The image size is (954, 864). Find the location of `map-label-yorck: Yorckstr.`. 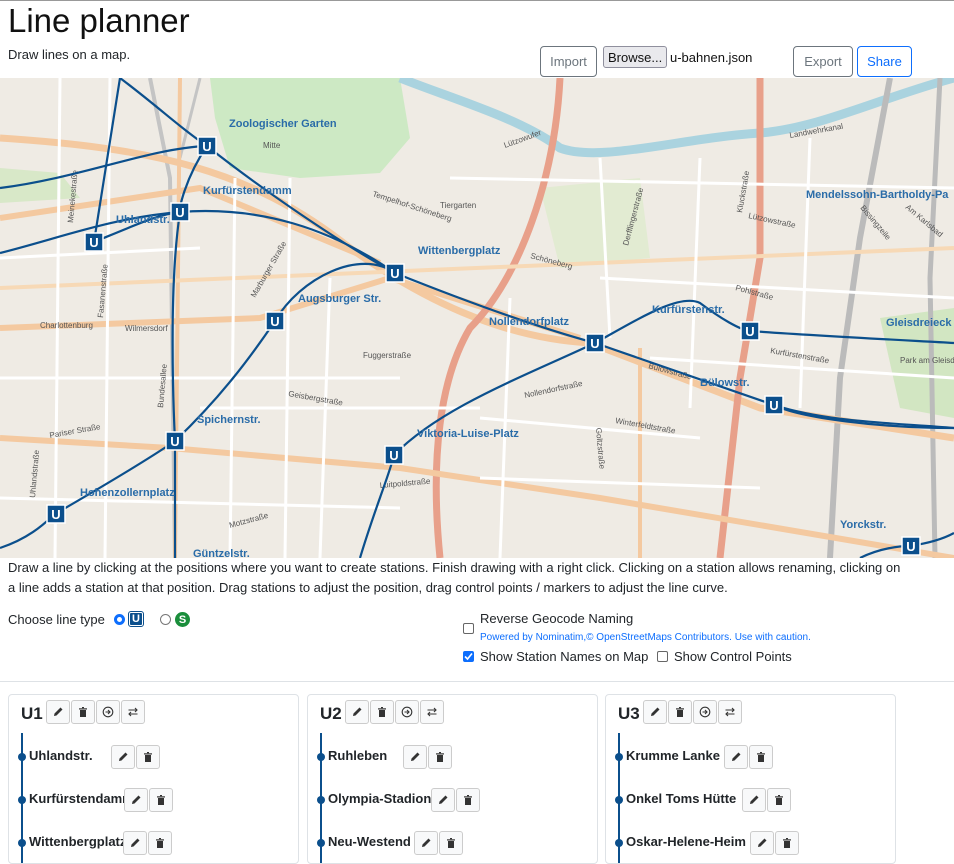

map-label-yorck: Yorckstr. is located at coordinates (863, 525).